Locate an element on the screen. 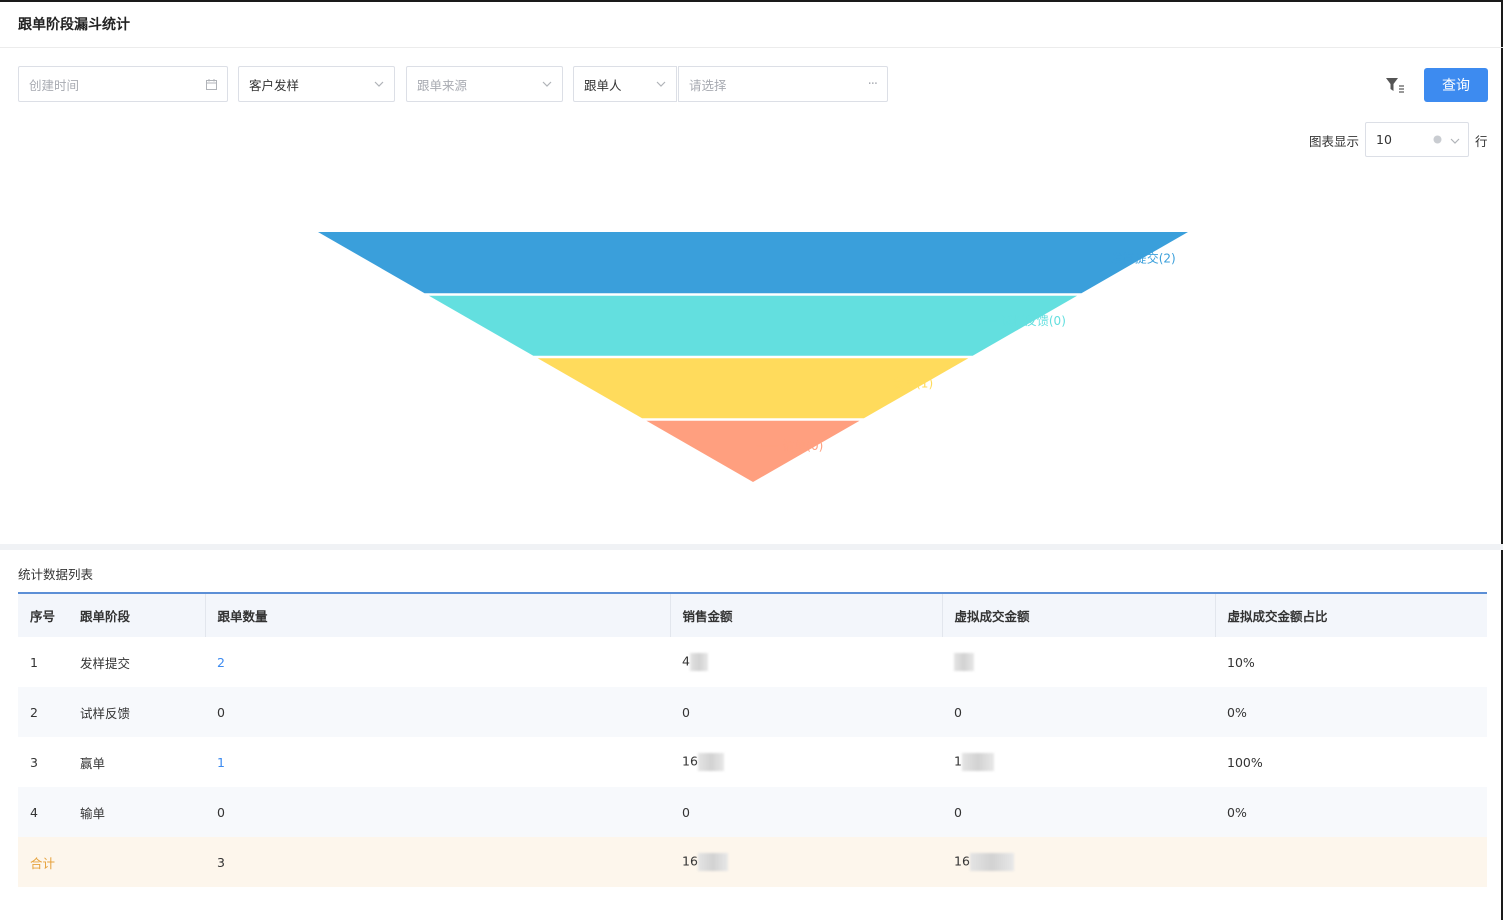 The image size is (1506, 922). page-title: 跟单阶段漏斗统计 is located at coordinates (74, 25).